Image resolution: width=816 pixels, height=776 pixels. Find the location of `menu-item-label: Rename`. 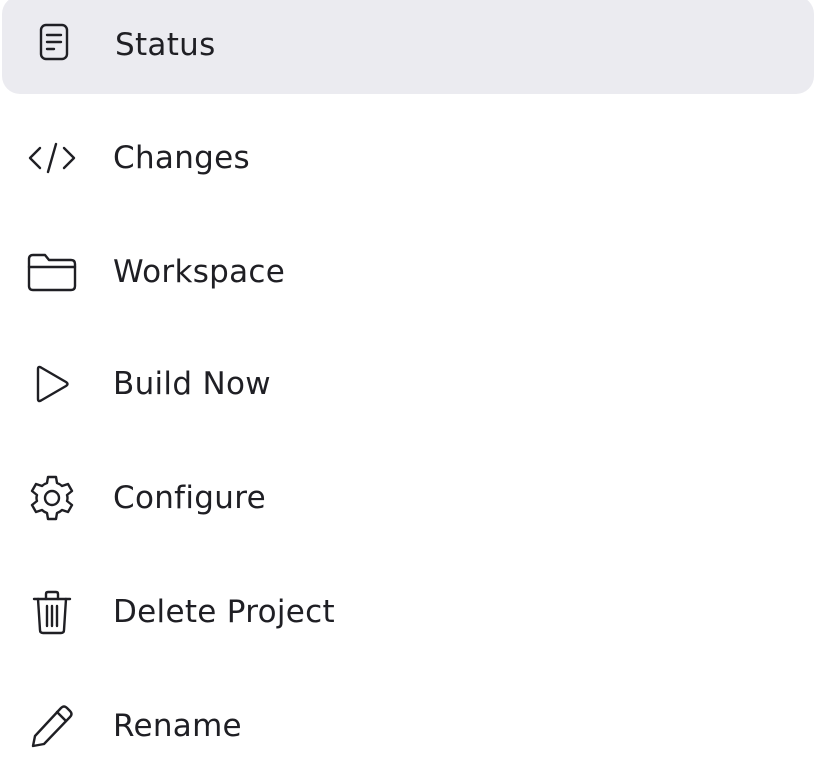

menu-item-label: Rename is located at coordinates (177, 725).